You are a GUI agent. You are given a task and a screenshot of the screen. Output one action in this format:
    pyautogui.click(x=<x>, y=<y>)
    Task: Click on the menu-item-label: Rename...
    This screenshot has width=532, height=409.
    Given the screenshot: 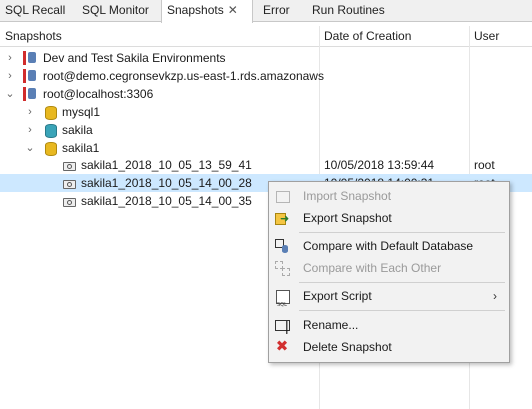 What is the action you would take?
    pyautogui.click(x=331, y=325)
    